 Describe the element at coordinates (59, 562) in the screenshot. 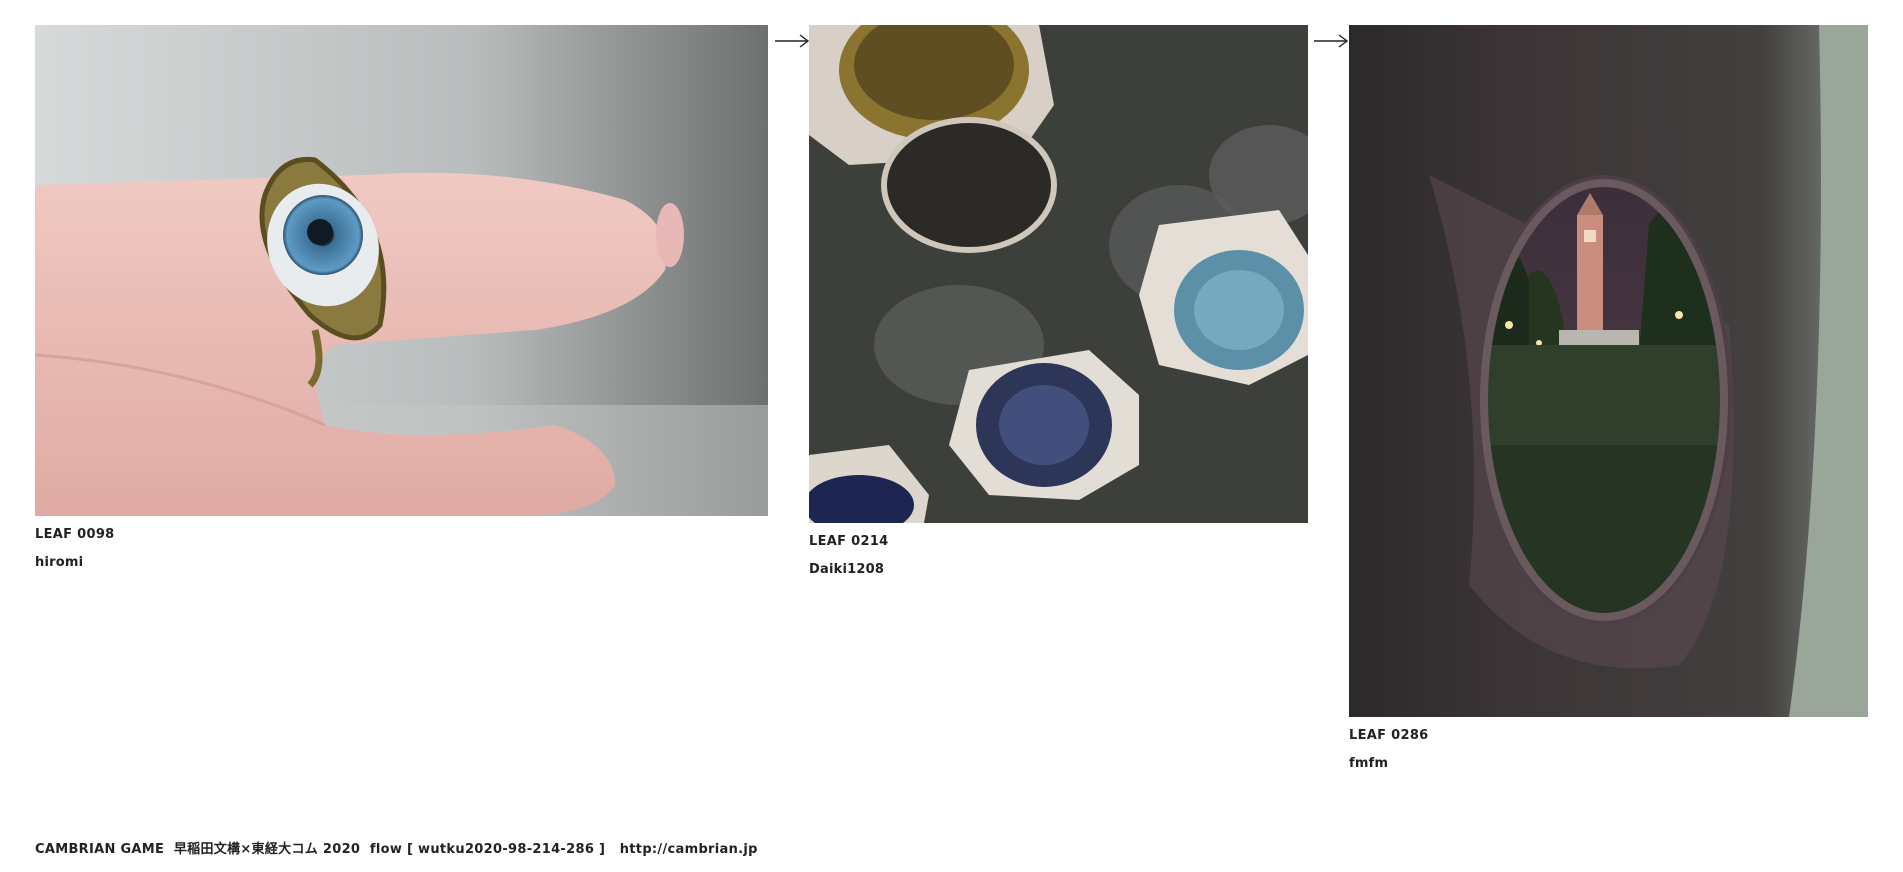

I see `leaf-author-name: hiromi` at that location.